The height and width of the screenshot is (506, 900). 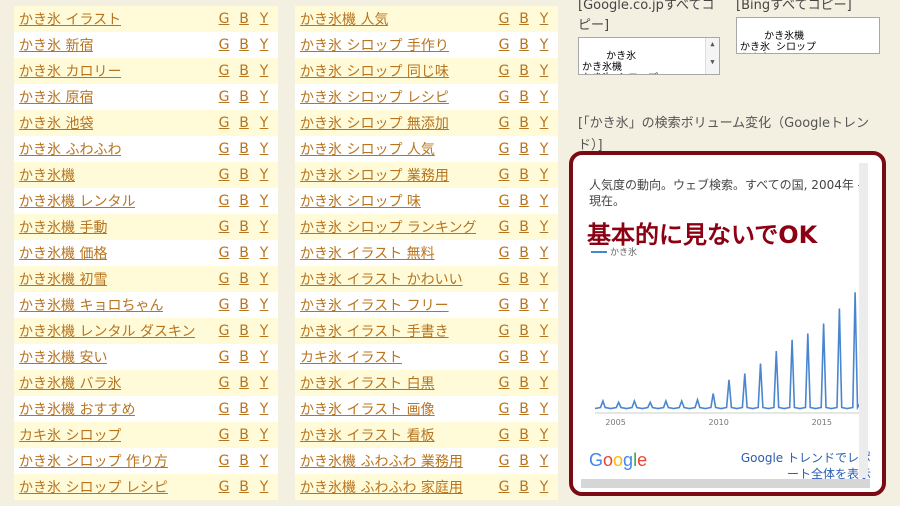 I want to click on bing-copy-all-link: [Bingすべてコピー], so click(x=808, y=8).